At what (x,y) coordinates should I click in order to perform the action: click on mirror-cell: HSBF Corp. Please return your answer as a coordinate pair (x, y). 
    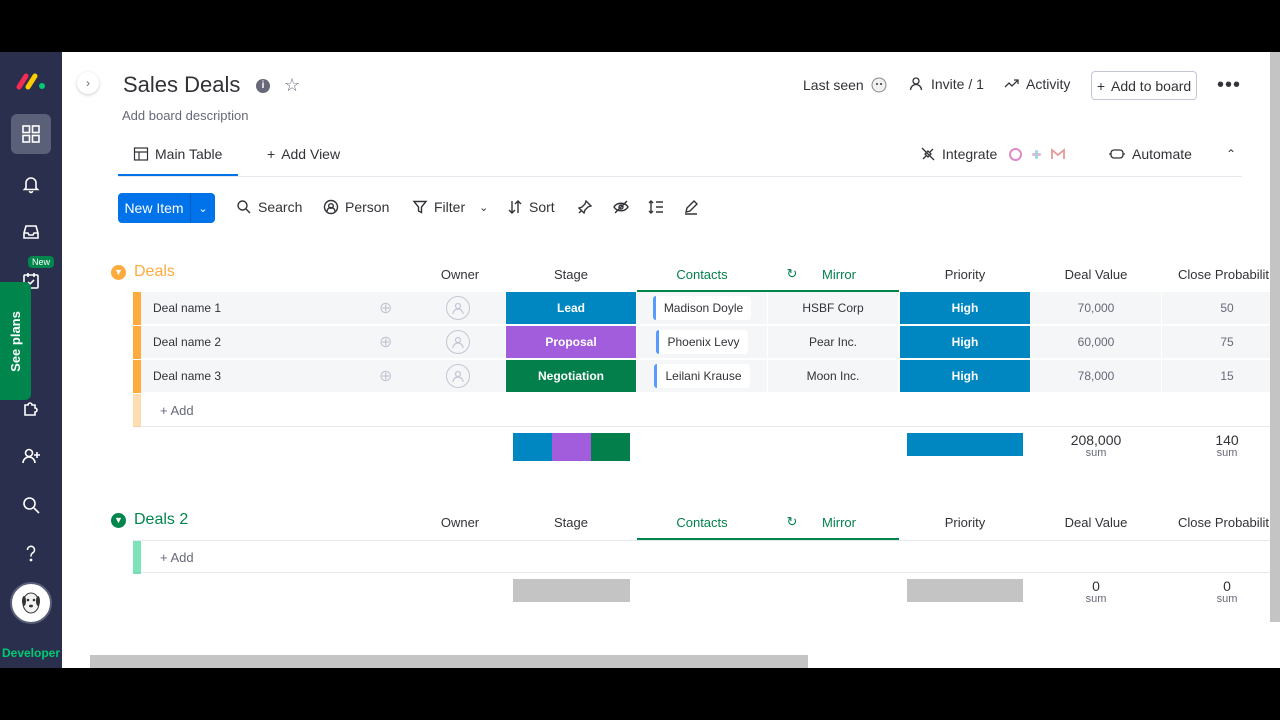
    Looking at the image, I should click on (833, 308).